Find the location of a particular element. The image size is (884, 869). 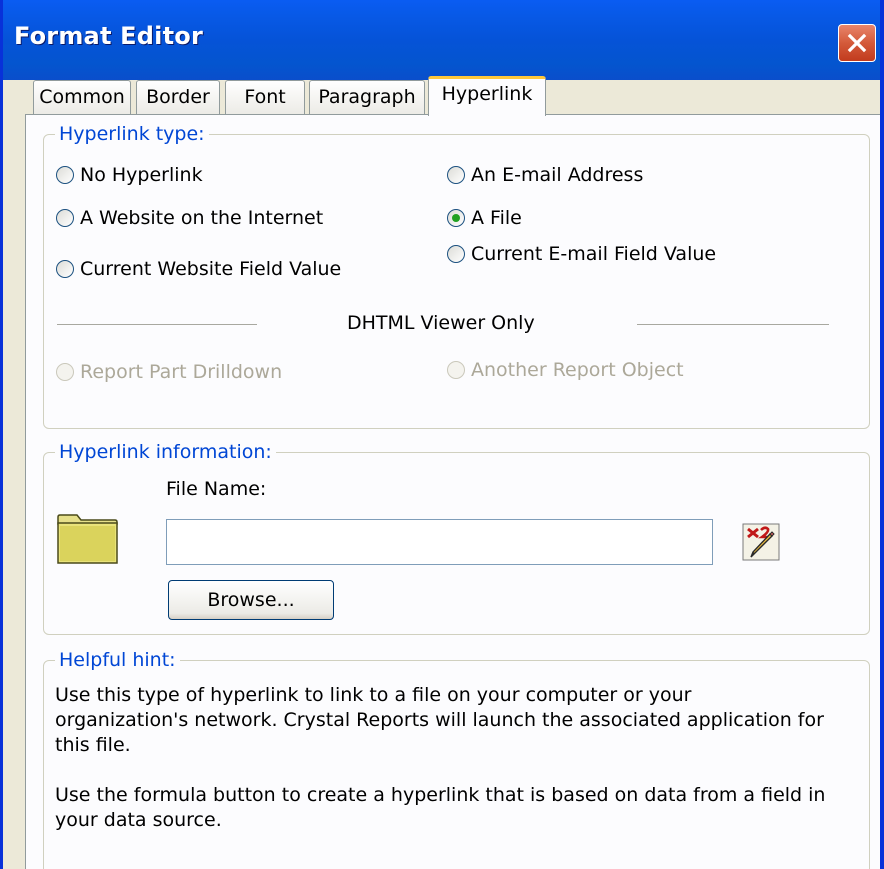

radio-file: A File is located at coordinates (484, 218).